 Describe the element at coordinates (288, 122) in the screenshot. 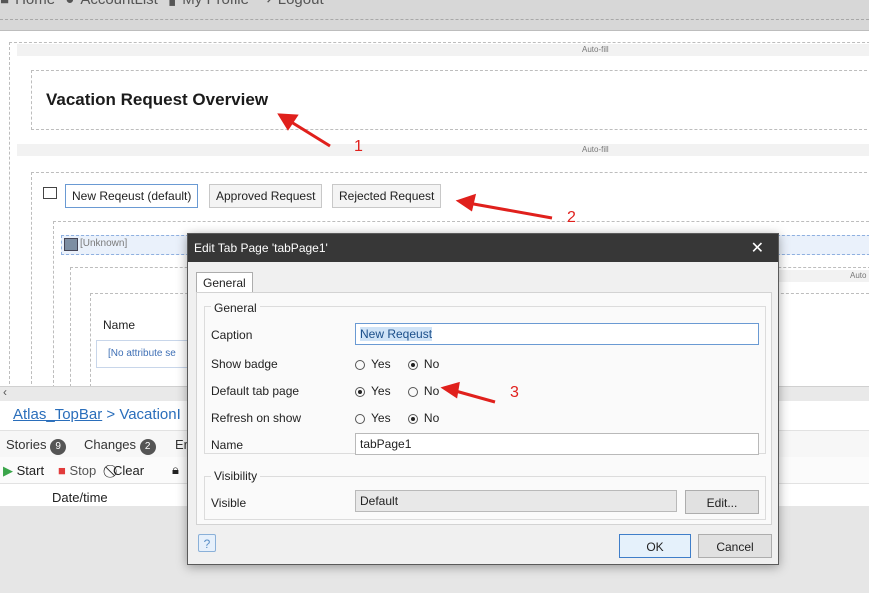

I see `arrow-1-head` at that location.